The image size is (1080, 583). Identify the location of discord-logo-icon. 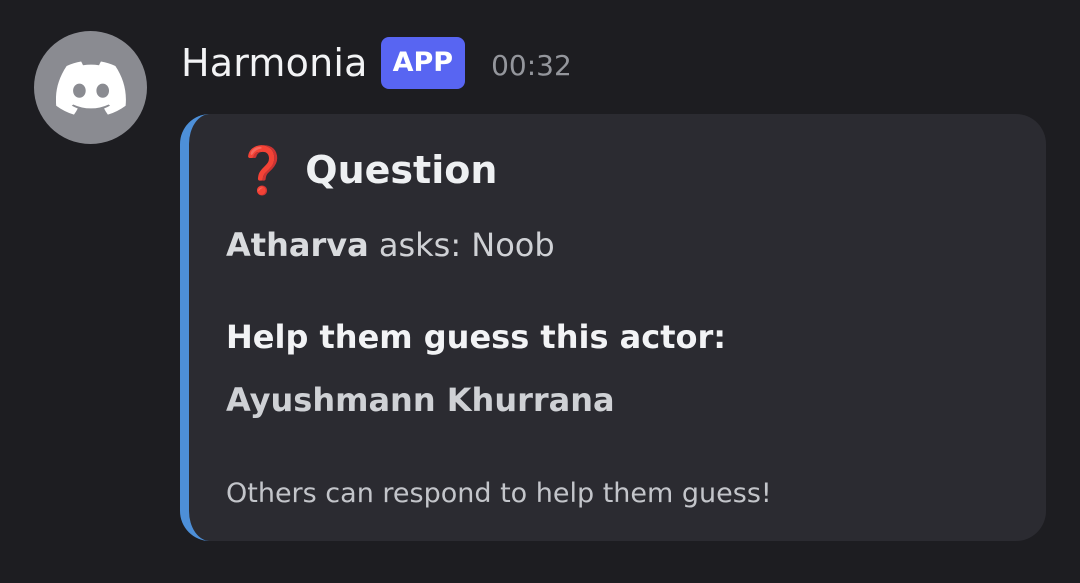
(90, 88).